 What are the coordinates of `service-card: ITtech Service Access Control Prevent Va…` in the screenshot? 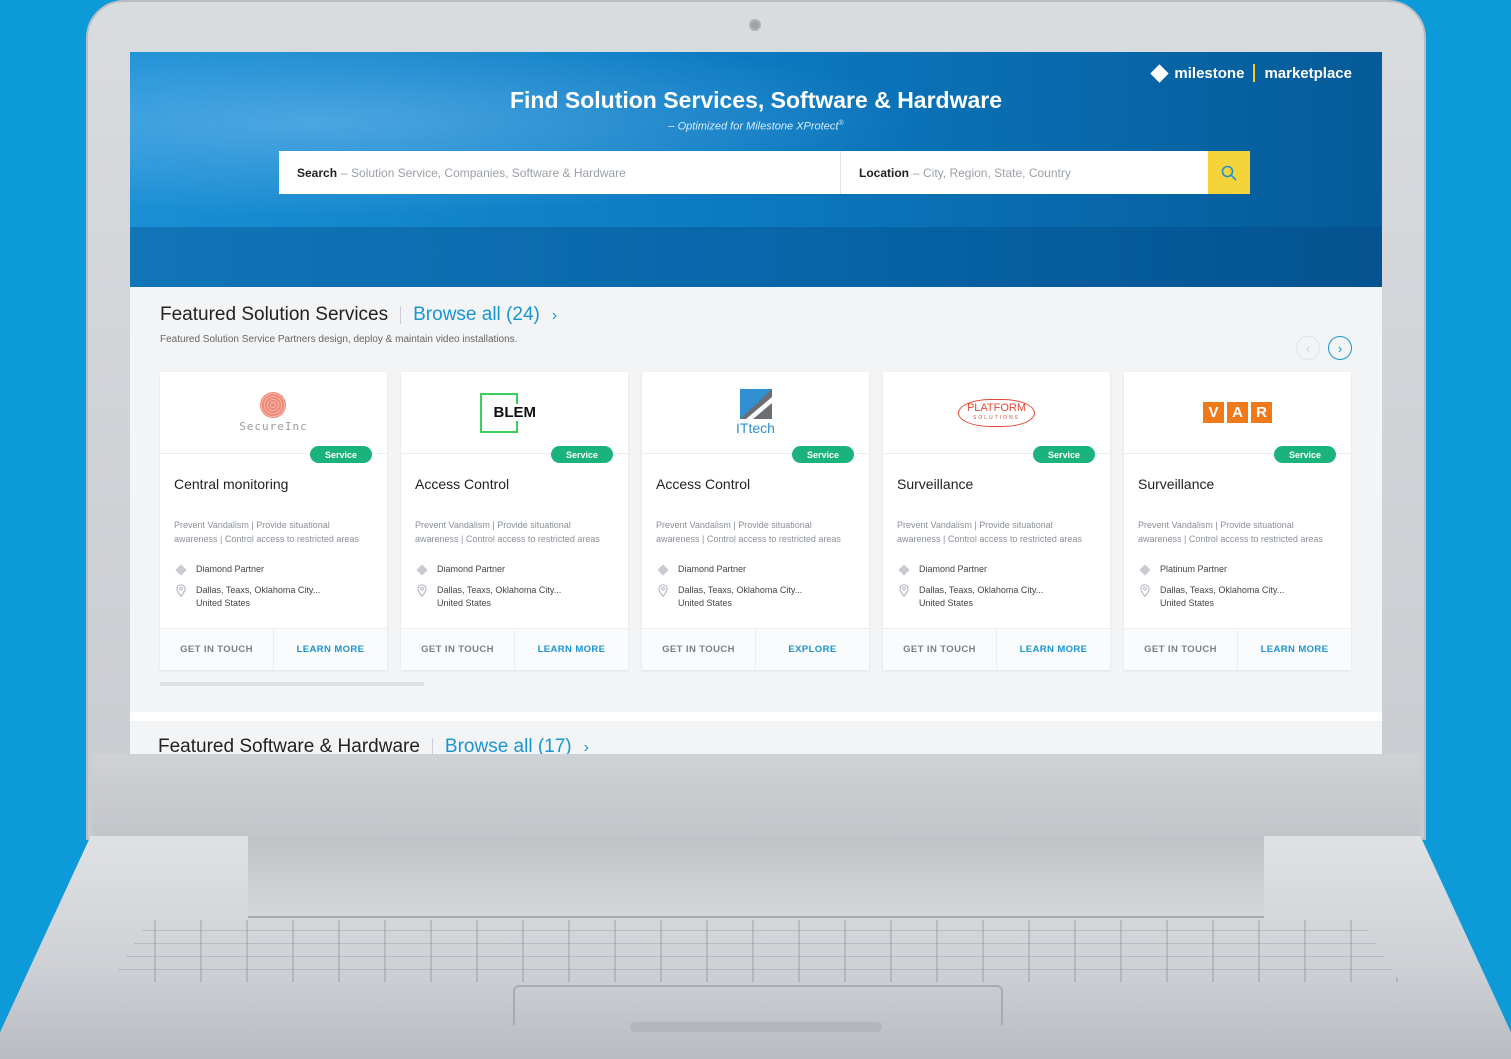 It's located at (755, 521).